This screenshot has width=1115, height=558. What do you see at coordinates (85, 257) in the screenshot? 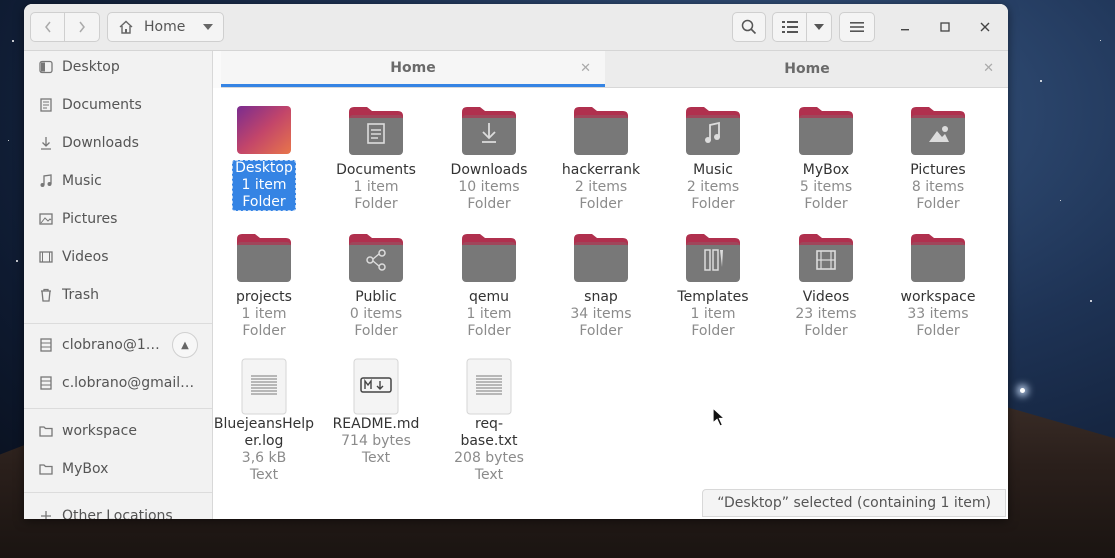
I see `sidebar-item-label: Videos` at bounding box center [85, 257].